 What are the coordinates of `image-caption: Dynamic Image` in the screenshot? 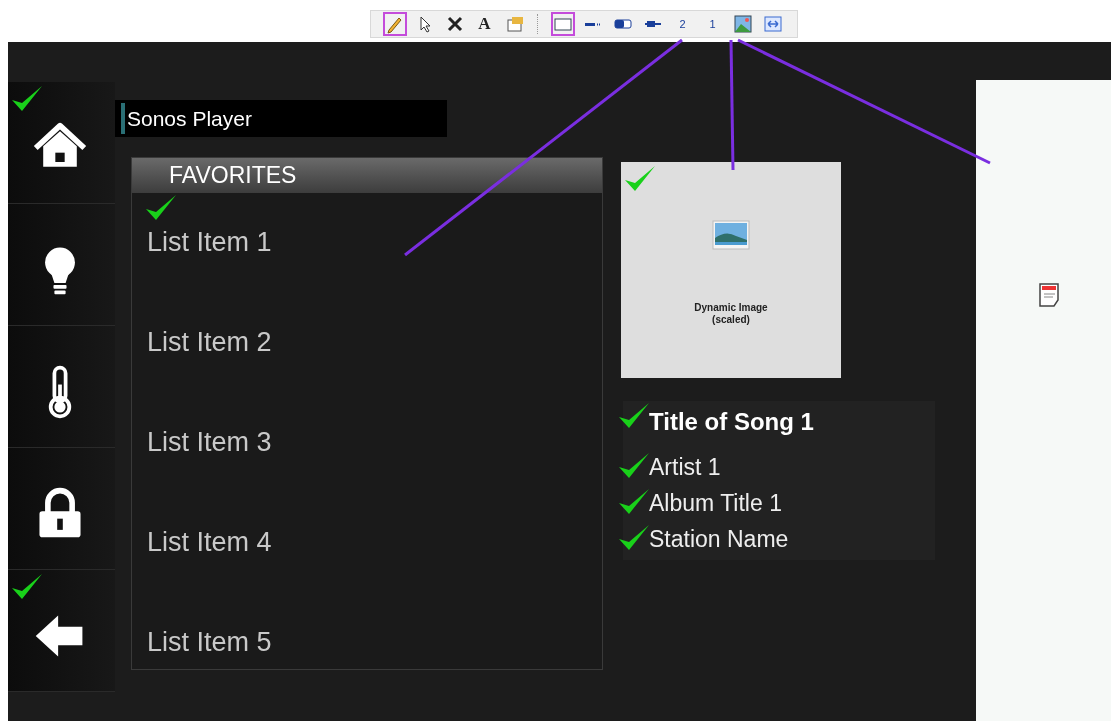 It's located at (731, 308).